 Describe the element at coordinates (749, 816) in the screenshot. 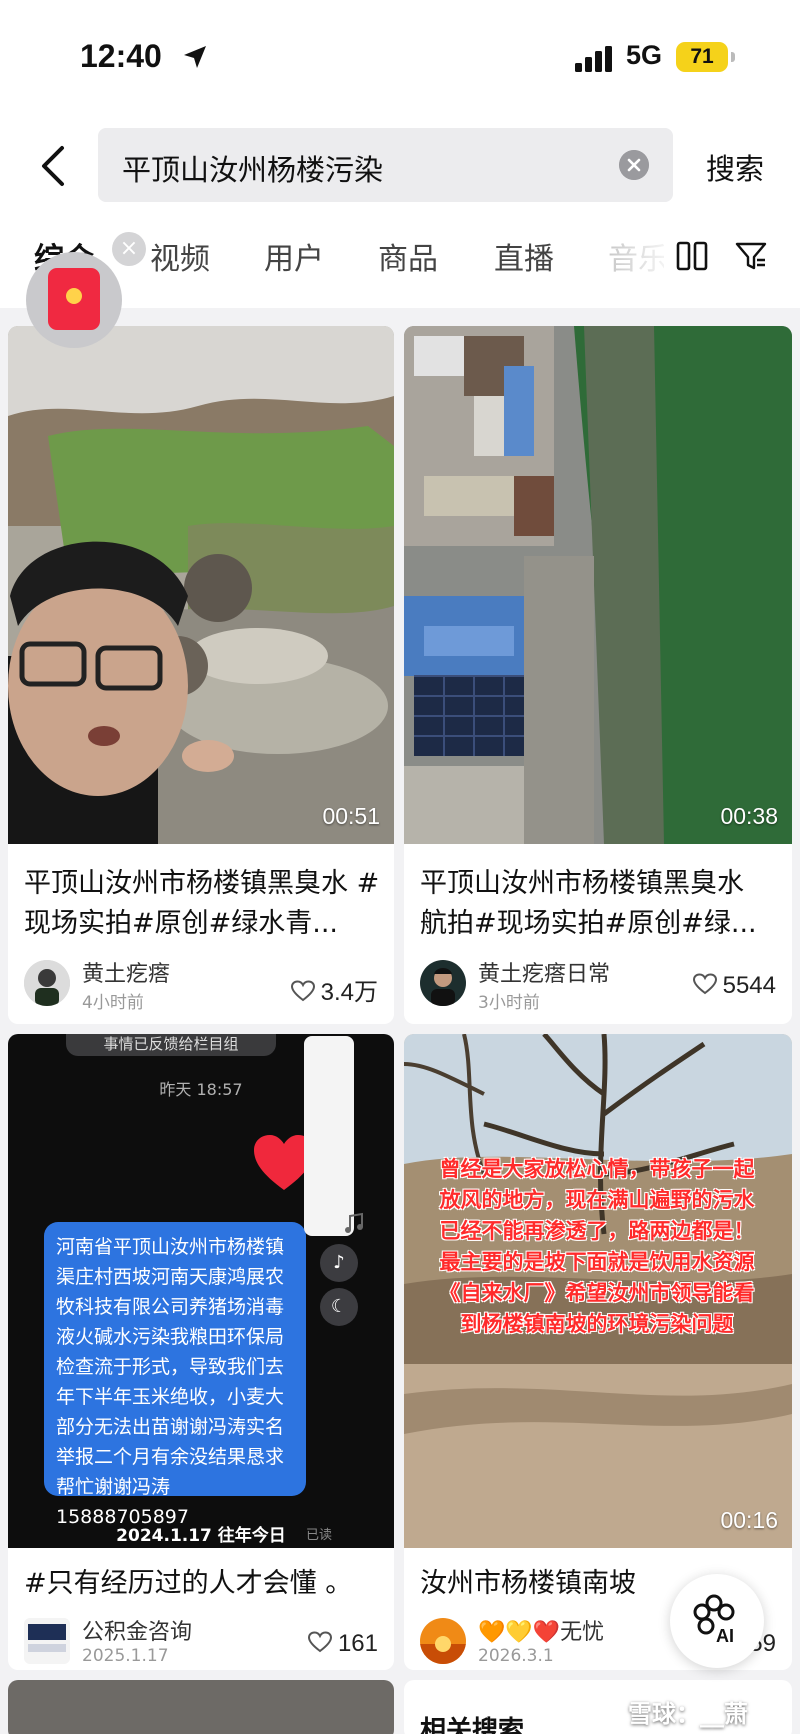

I see `video-duration: 00:38` at that location.